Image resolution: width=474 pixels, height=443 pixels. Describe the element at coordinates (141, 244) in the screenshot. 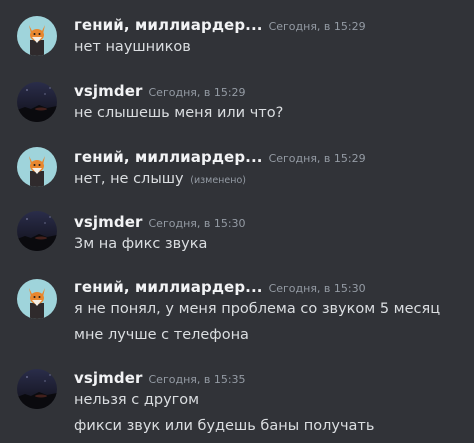

I see `message-text: 3м на фикс звука` at that location.